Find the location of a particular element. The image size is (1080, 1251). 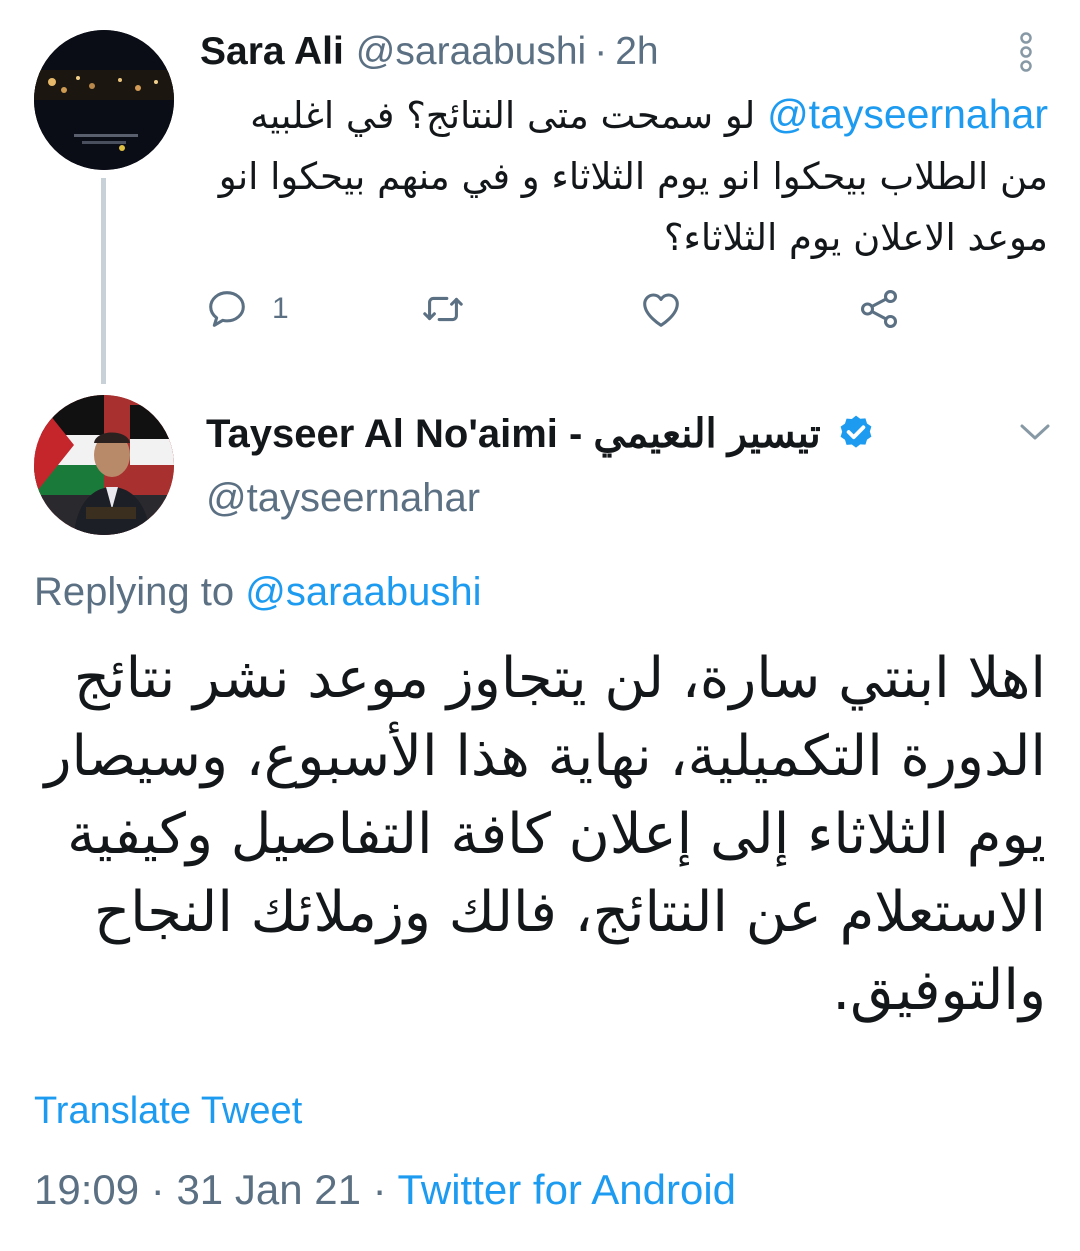

more-vertical-icon is located at coordinates (1026, 52).